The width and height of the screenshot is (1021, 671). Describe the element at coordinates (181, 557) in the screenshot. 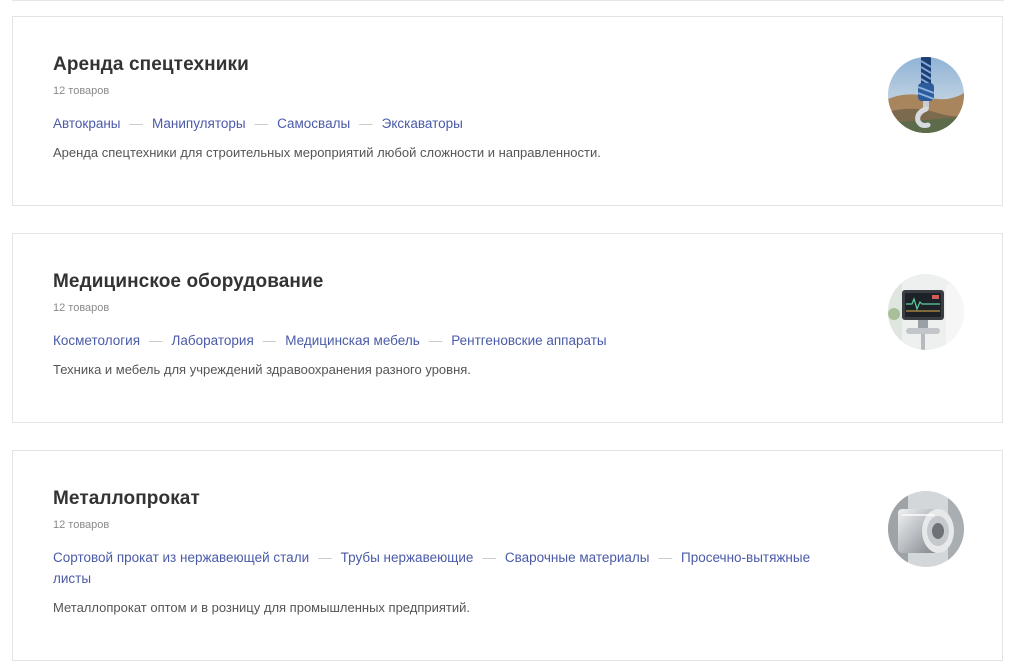

I see `subcategory-link-stainless-profile: Сортовой прокат из нержавеющей стали` at that location.